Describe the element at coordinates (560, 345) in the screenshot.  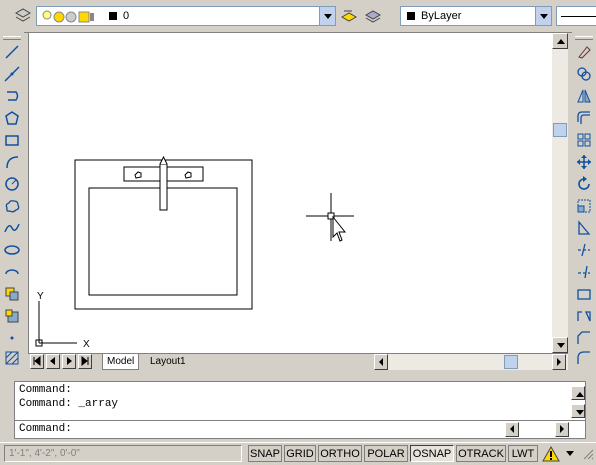
I see `scroll-down-button` at that location.